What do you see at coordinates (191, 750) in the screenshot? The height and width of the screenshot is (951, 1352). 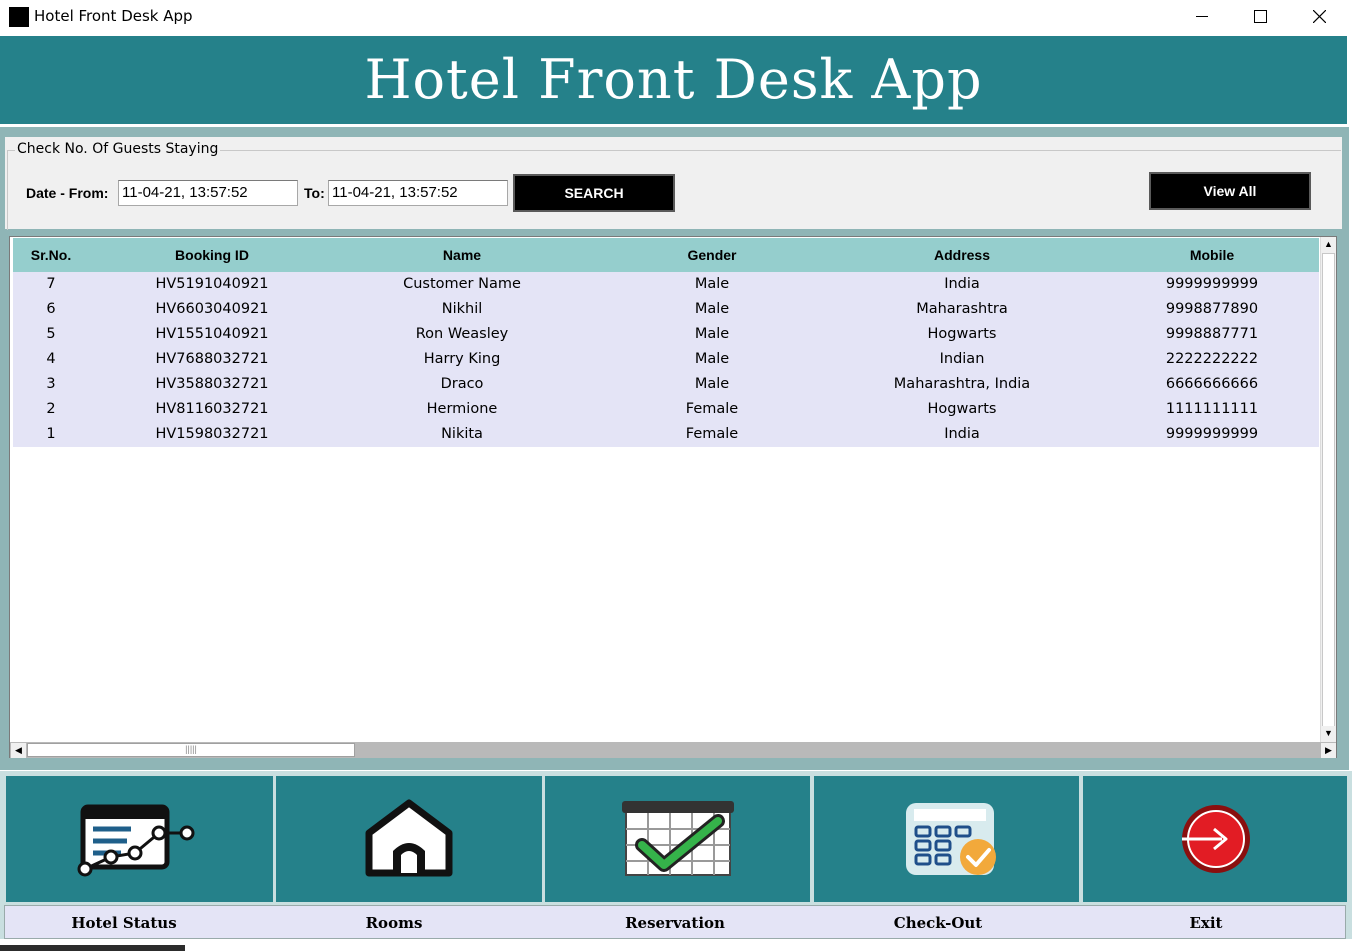 I see `horizontal-scroll-thumb: |||||` at bounding box center [191, 750].